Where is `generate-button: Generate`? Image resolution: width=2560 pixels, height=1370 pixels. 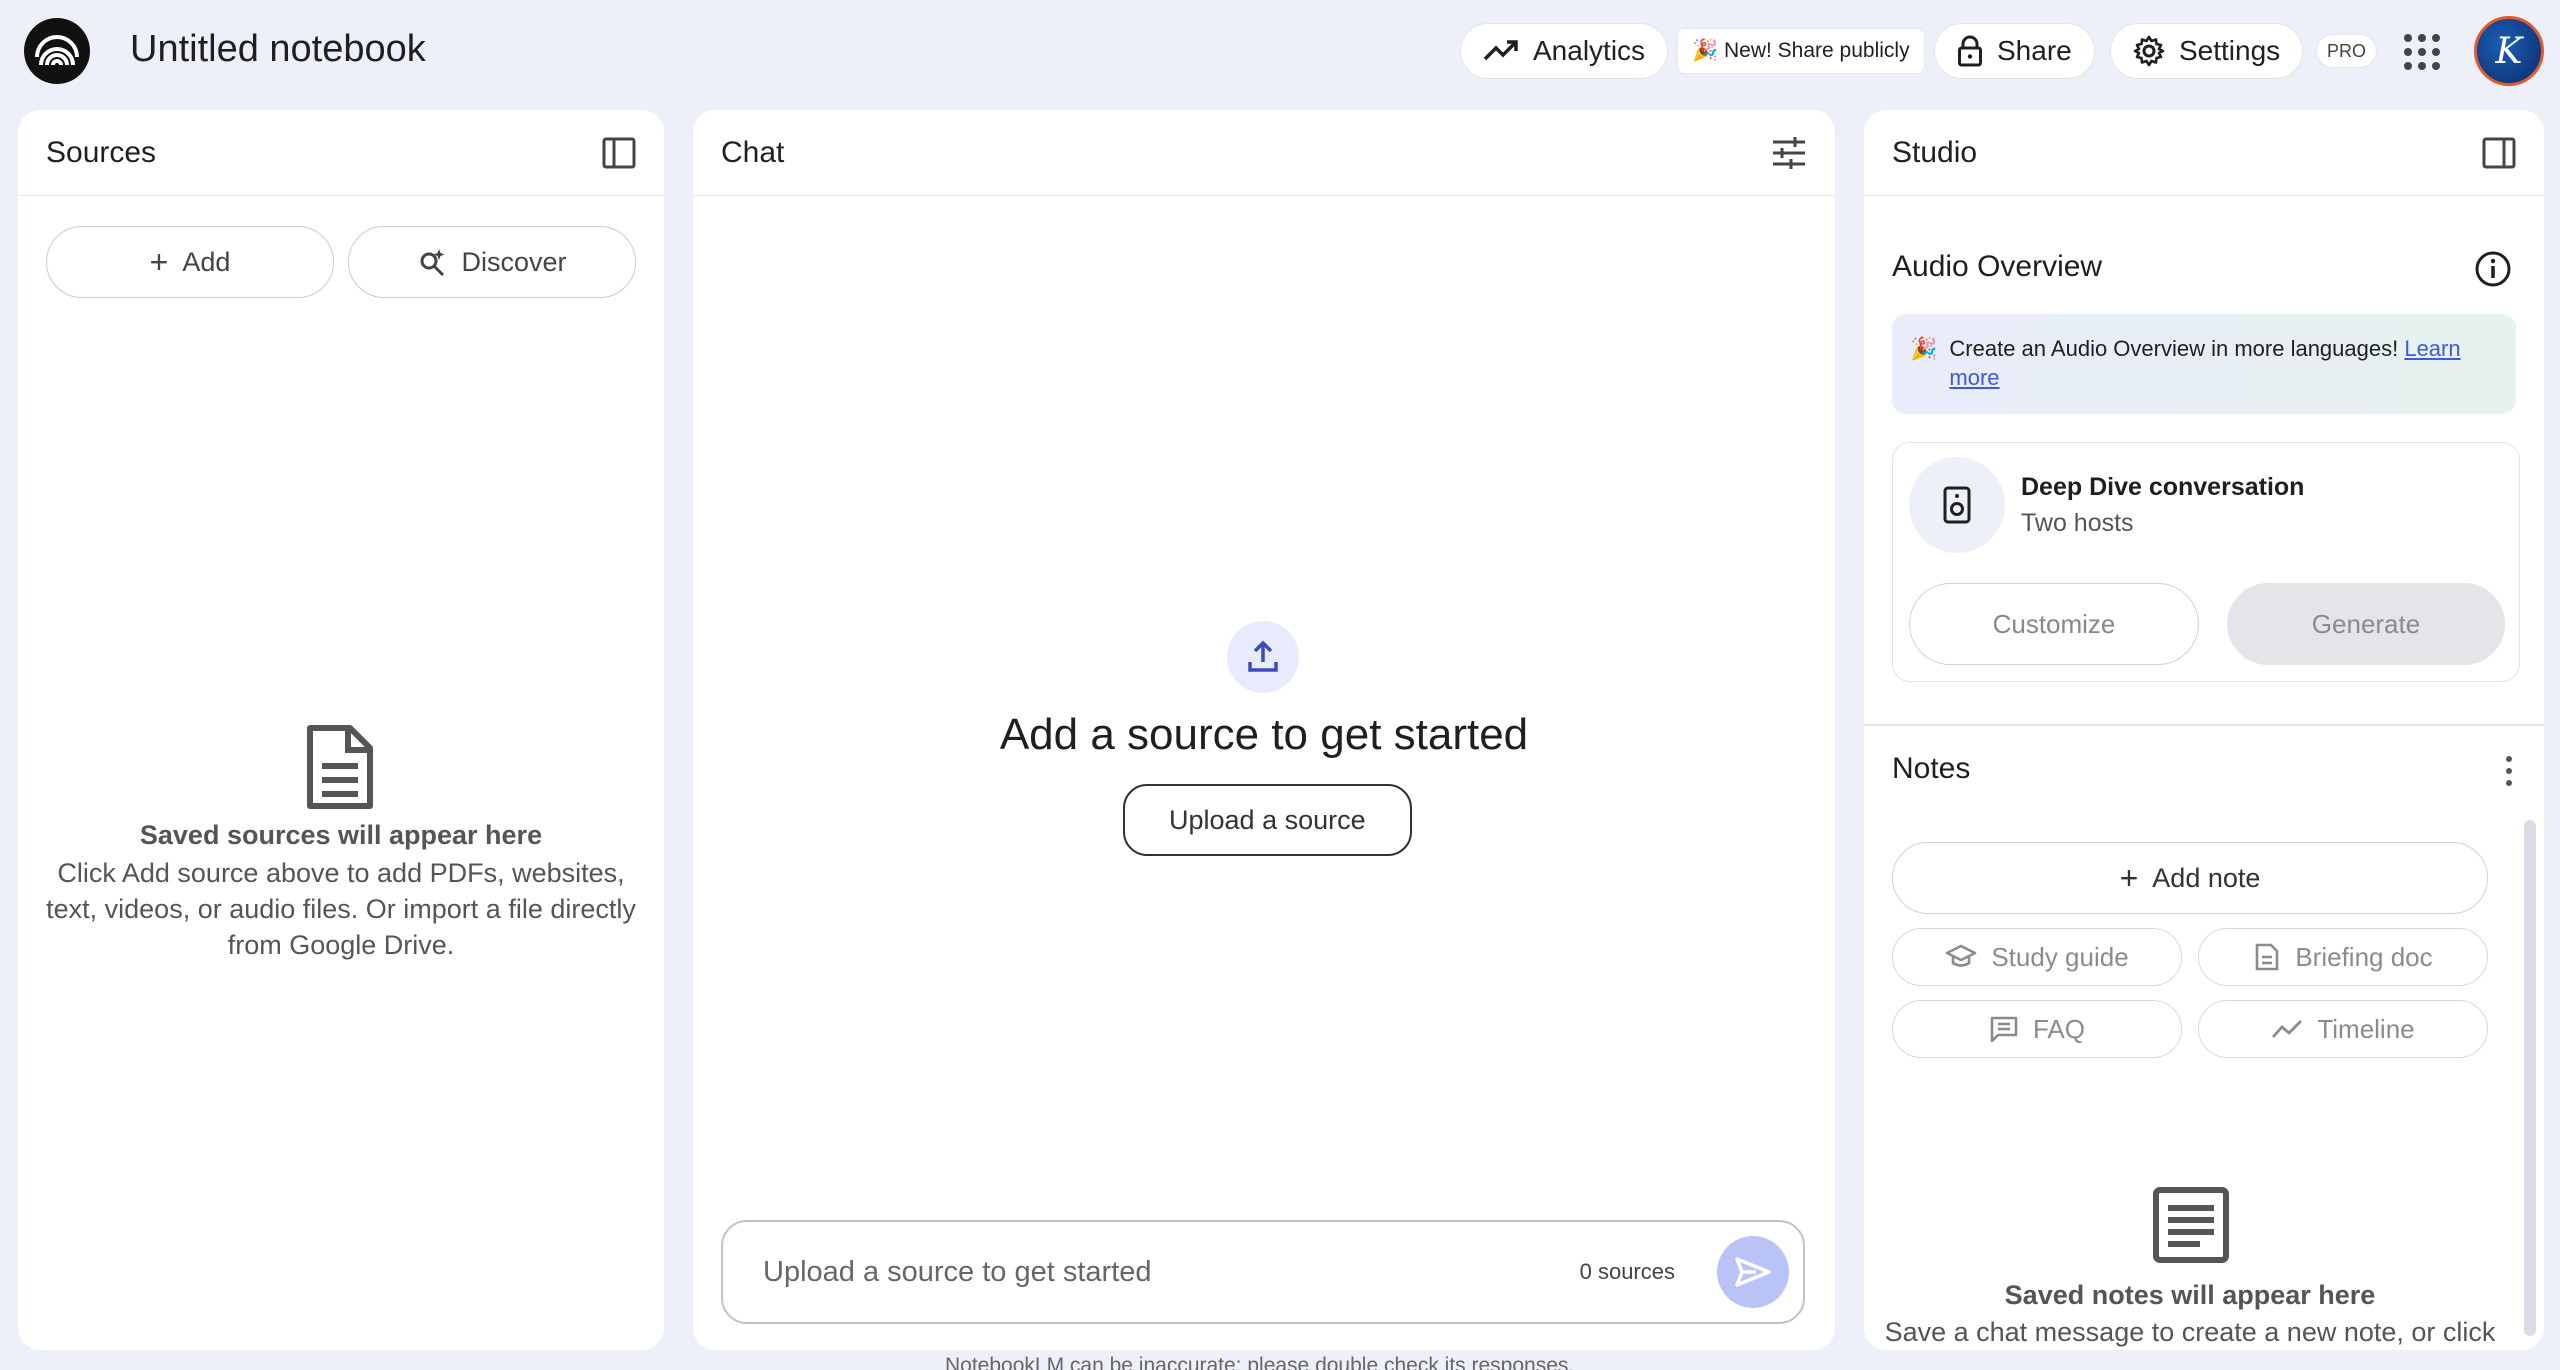 generate-button: Generate is located at coordinates (2366, 624).